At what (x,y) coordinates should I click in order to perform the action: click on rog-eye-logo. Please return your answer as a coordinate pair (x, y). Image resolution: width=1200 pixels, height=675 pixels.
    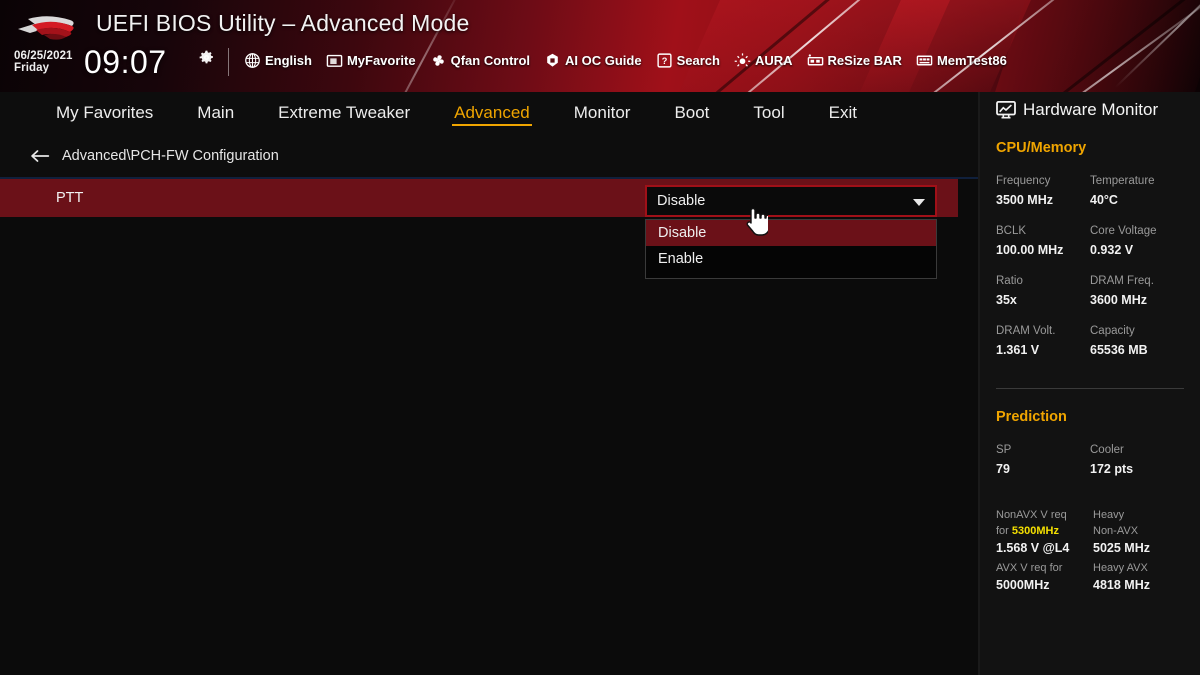
    Looking at the image, I should click on (46, 28).